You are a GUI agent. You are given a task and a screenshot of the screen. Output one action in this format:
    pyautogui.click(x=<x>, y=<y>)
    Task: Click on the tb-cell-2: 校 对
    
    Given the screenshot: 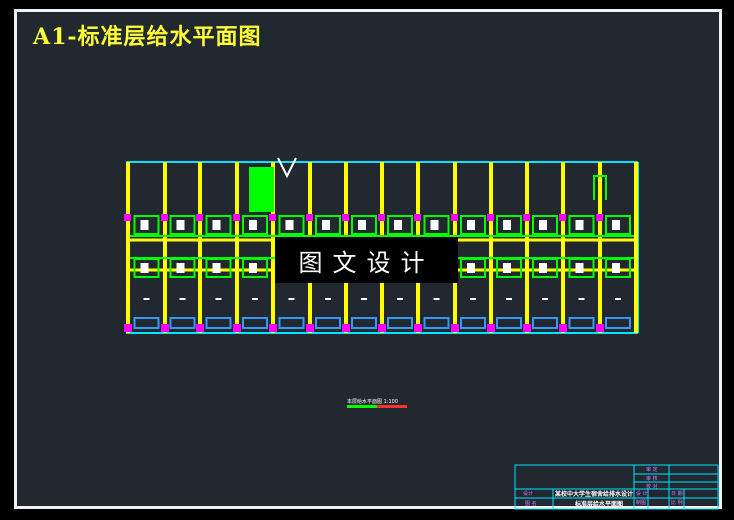 What is the action you would take?
    pyautogui.click(x=652, y=487)
    